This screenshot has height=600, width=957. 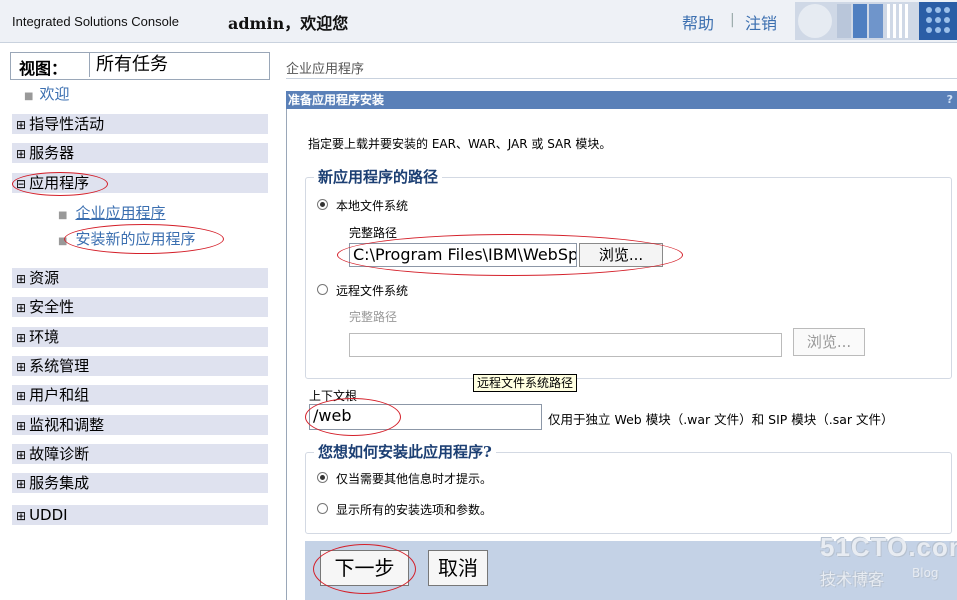 I want to click on install-options-legend: 您想如何安装此应用程序?, so click(x=405, y=451).